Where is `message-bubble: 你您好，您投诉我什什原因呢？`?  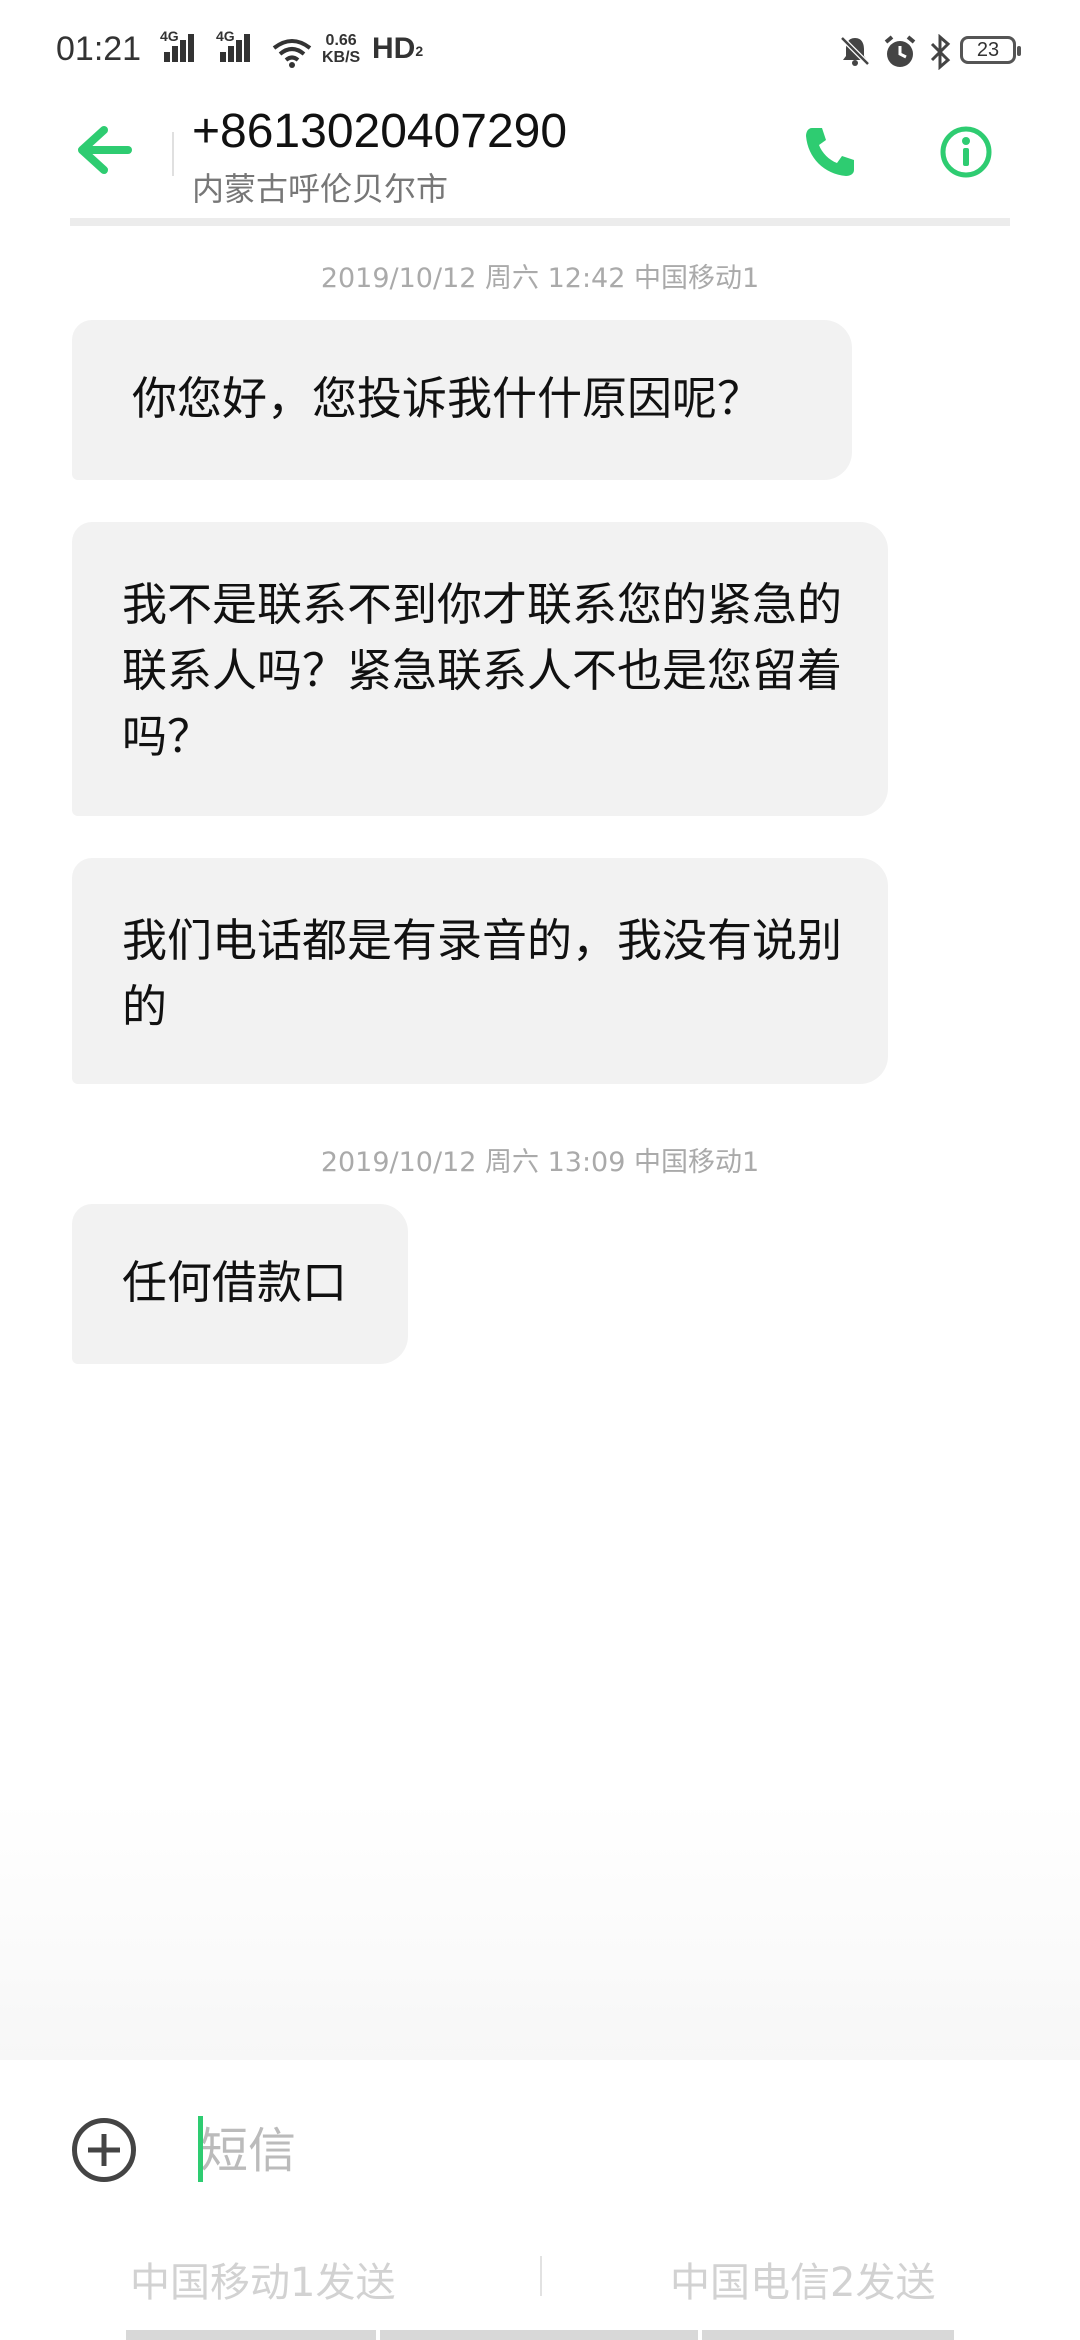
message-bubble: 你您好，您投诉我什什原因呢？ is located at coordinates (462, 400).